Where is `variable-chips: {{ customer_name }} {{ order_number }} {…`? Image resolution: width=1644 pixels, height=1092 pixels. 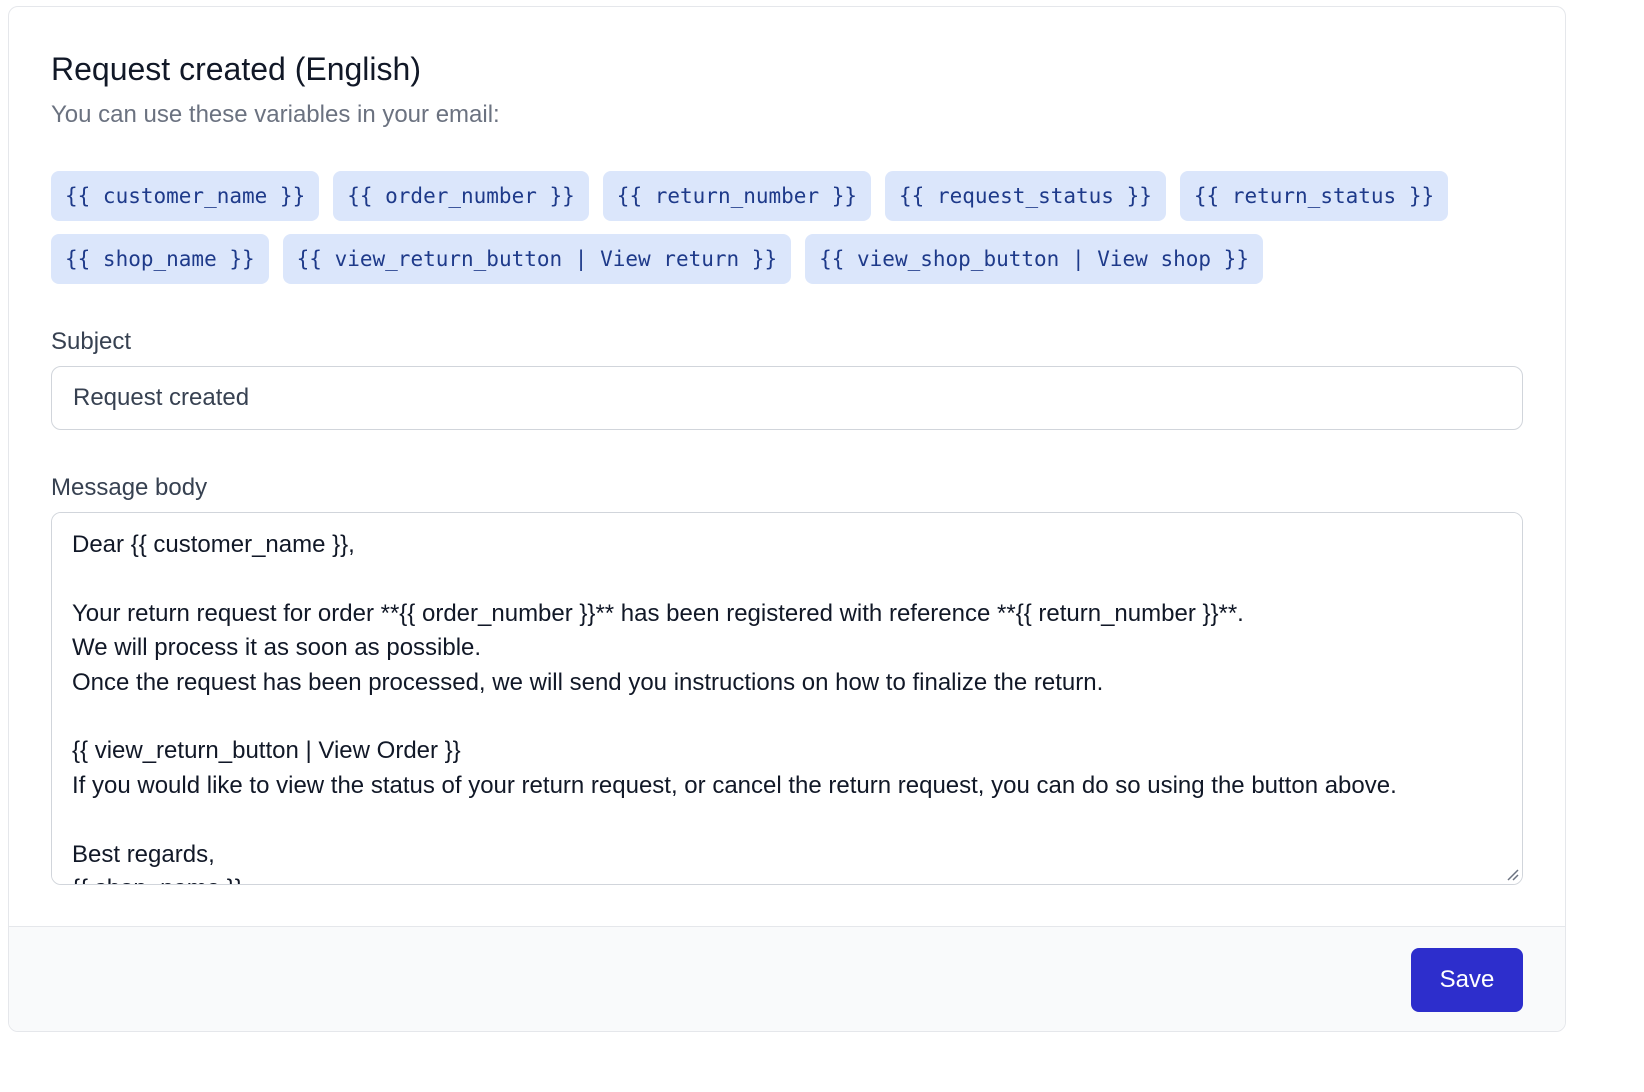
variable-chips: {{ customer_name }} {{ order_number }} {… is located at coordinates (788, 227).